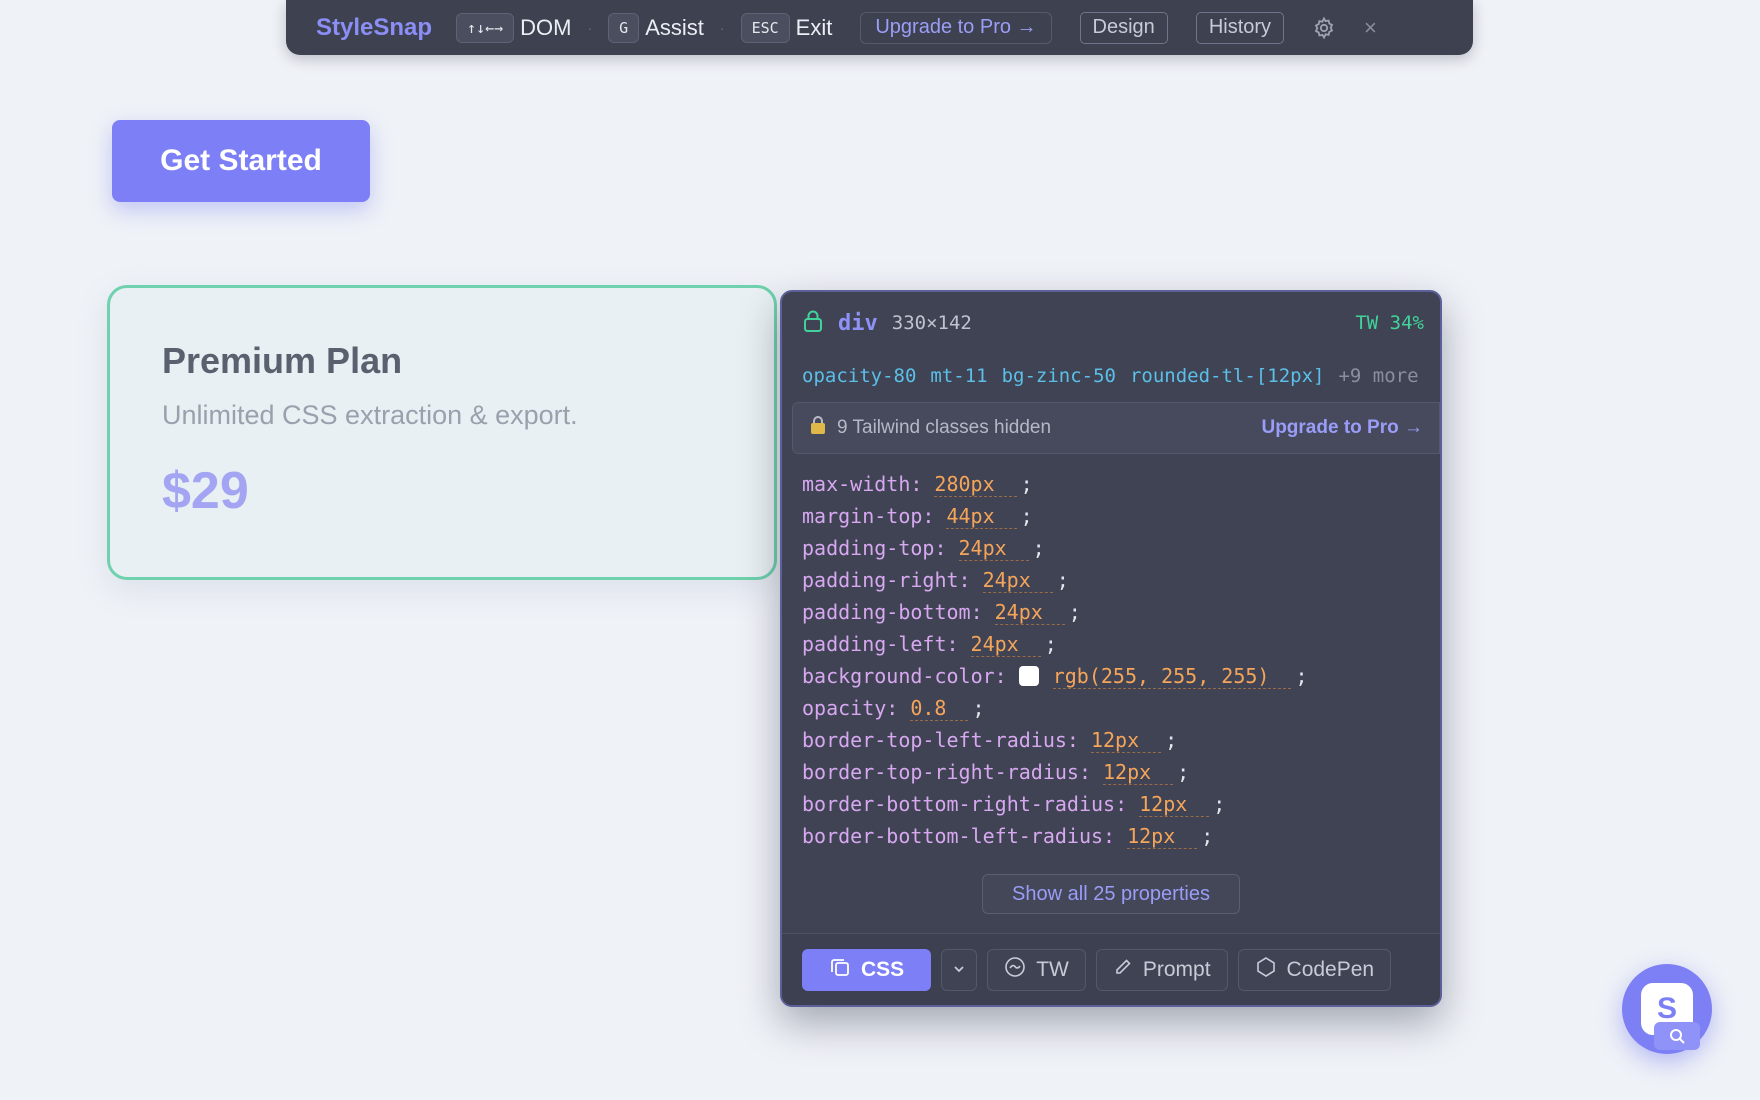  I want to click on property-row: padding-right: 24px;, so click(1111, 580).